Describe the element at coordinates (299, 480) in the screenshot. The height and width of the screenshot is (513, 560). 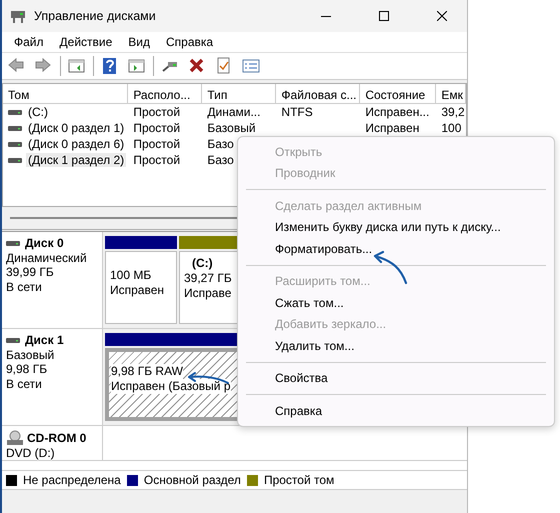
I see `legend-label: Простой том` at that location.